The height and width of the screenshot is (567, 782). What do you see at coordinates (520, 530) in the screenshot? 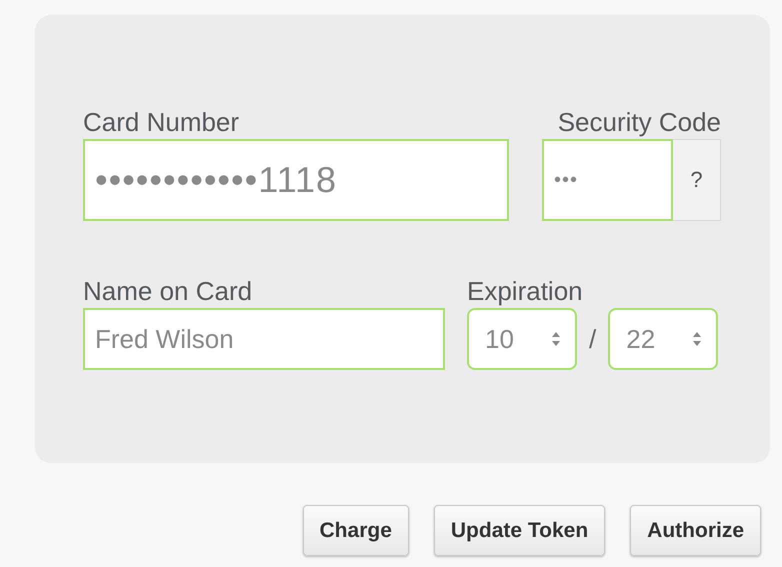
I see `action-button: Update Token` at bounding box center [520, 530].